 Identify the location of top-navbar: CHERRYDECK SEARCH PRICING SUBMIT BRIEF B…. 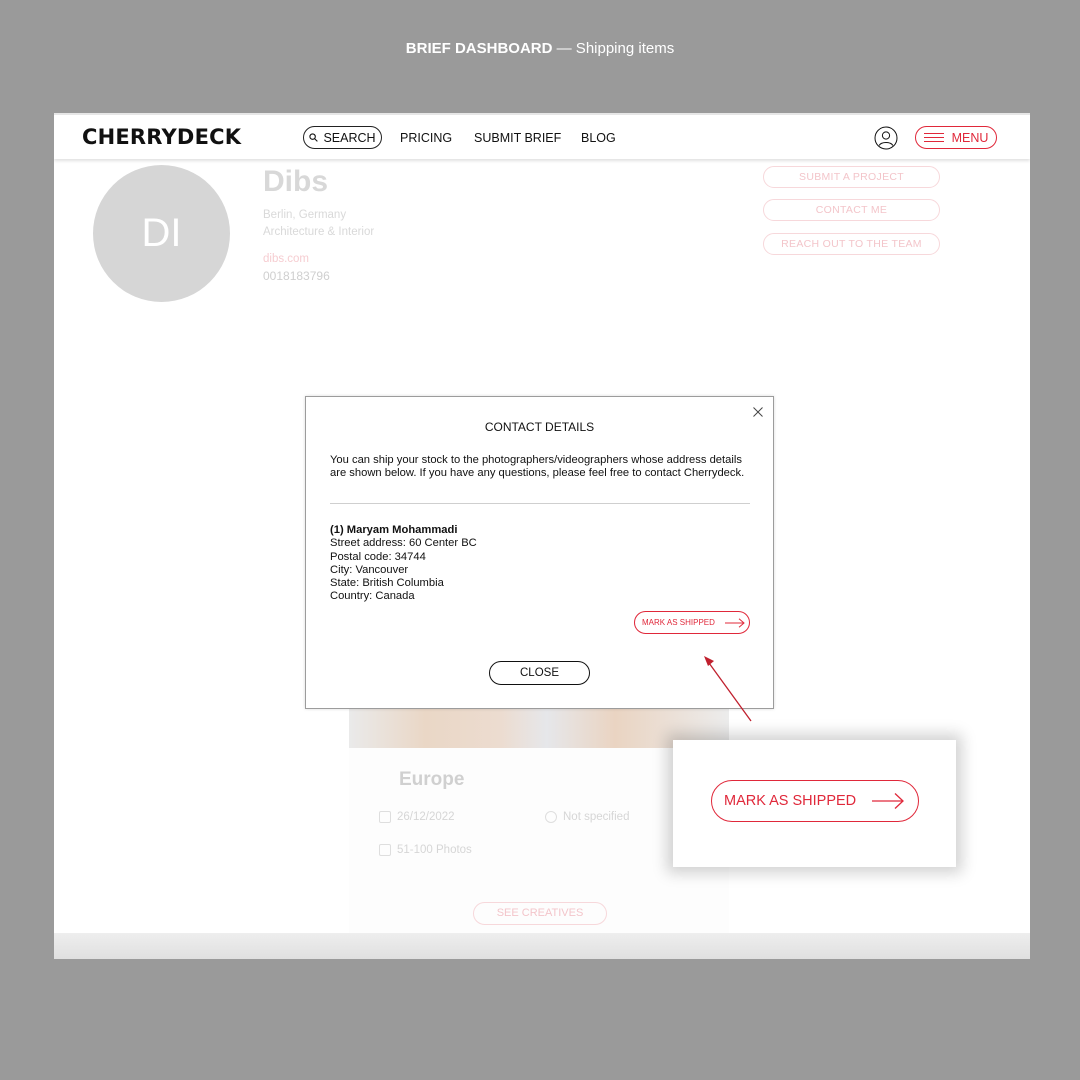
(542, 136).